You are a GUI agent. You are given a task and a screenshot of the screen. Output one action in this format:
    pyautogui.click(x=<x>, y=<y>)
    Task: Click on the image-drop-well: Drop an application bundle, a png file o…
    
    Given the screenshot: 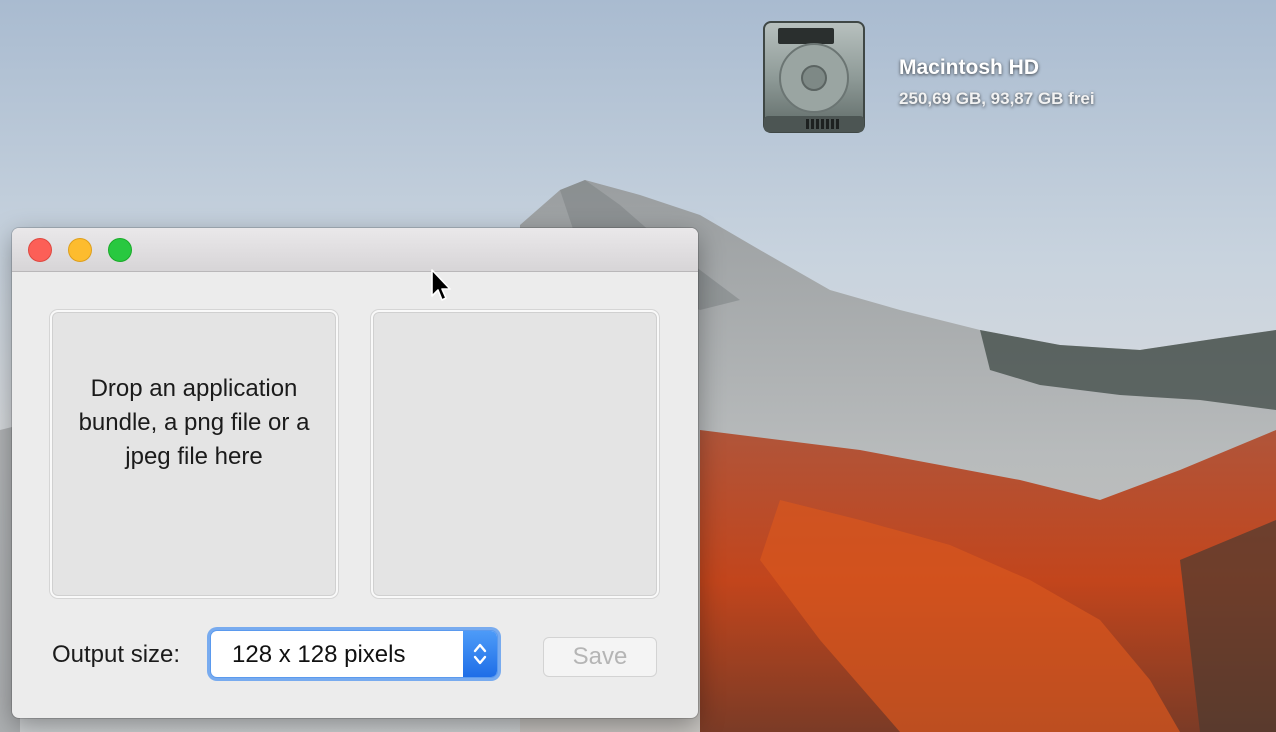 What is the action you would take?
    pyautogui.click(x=194, y=454)
    